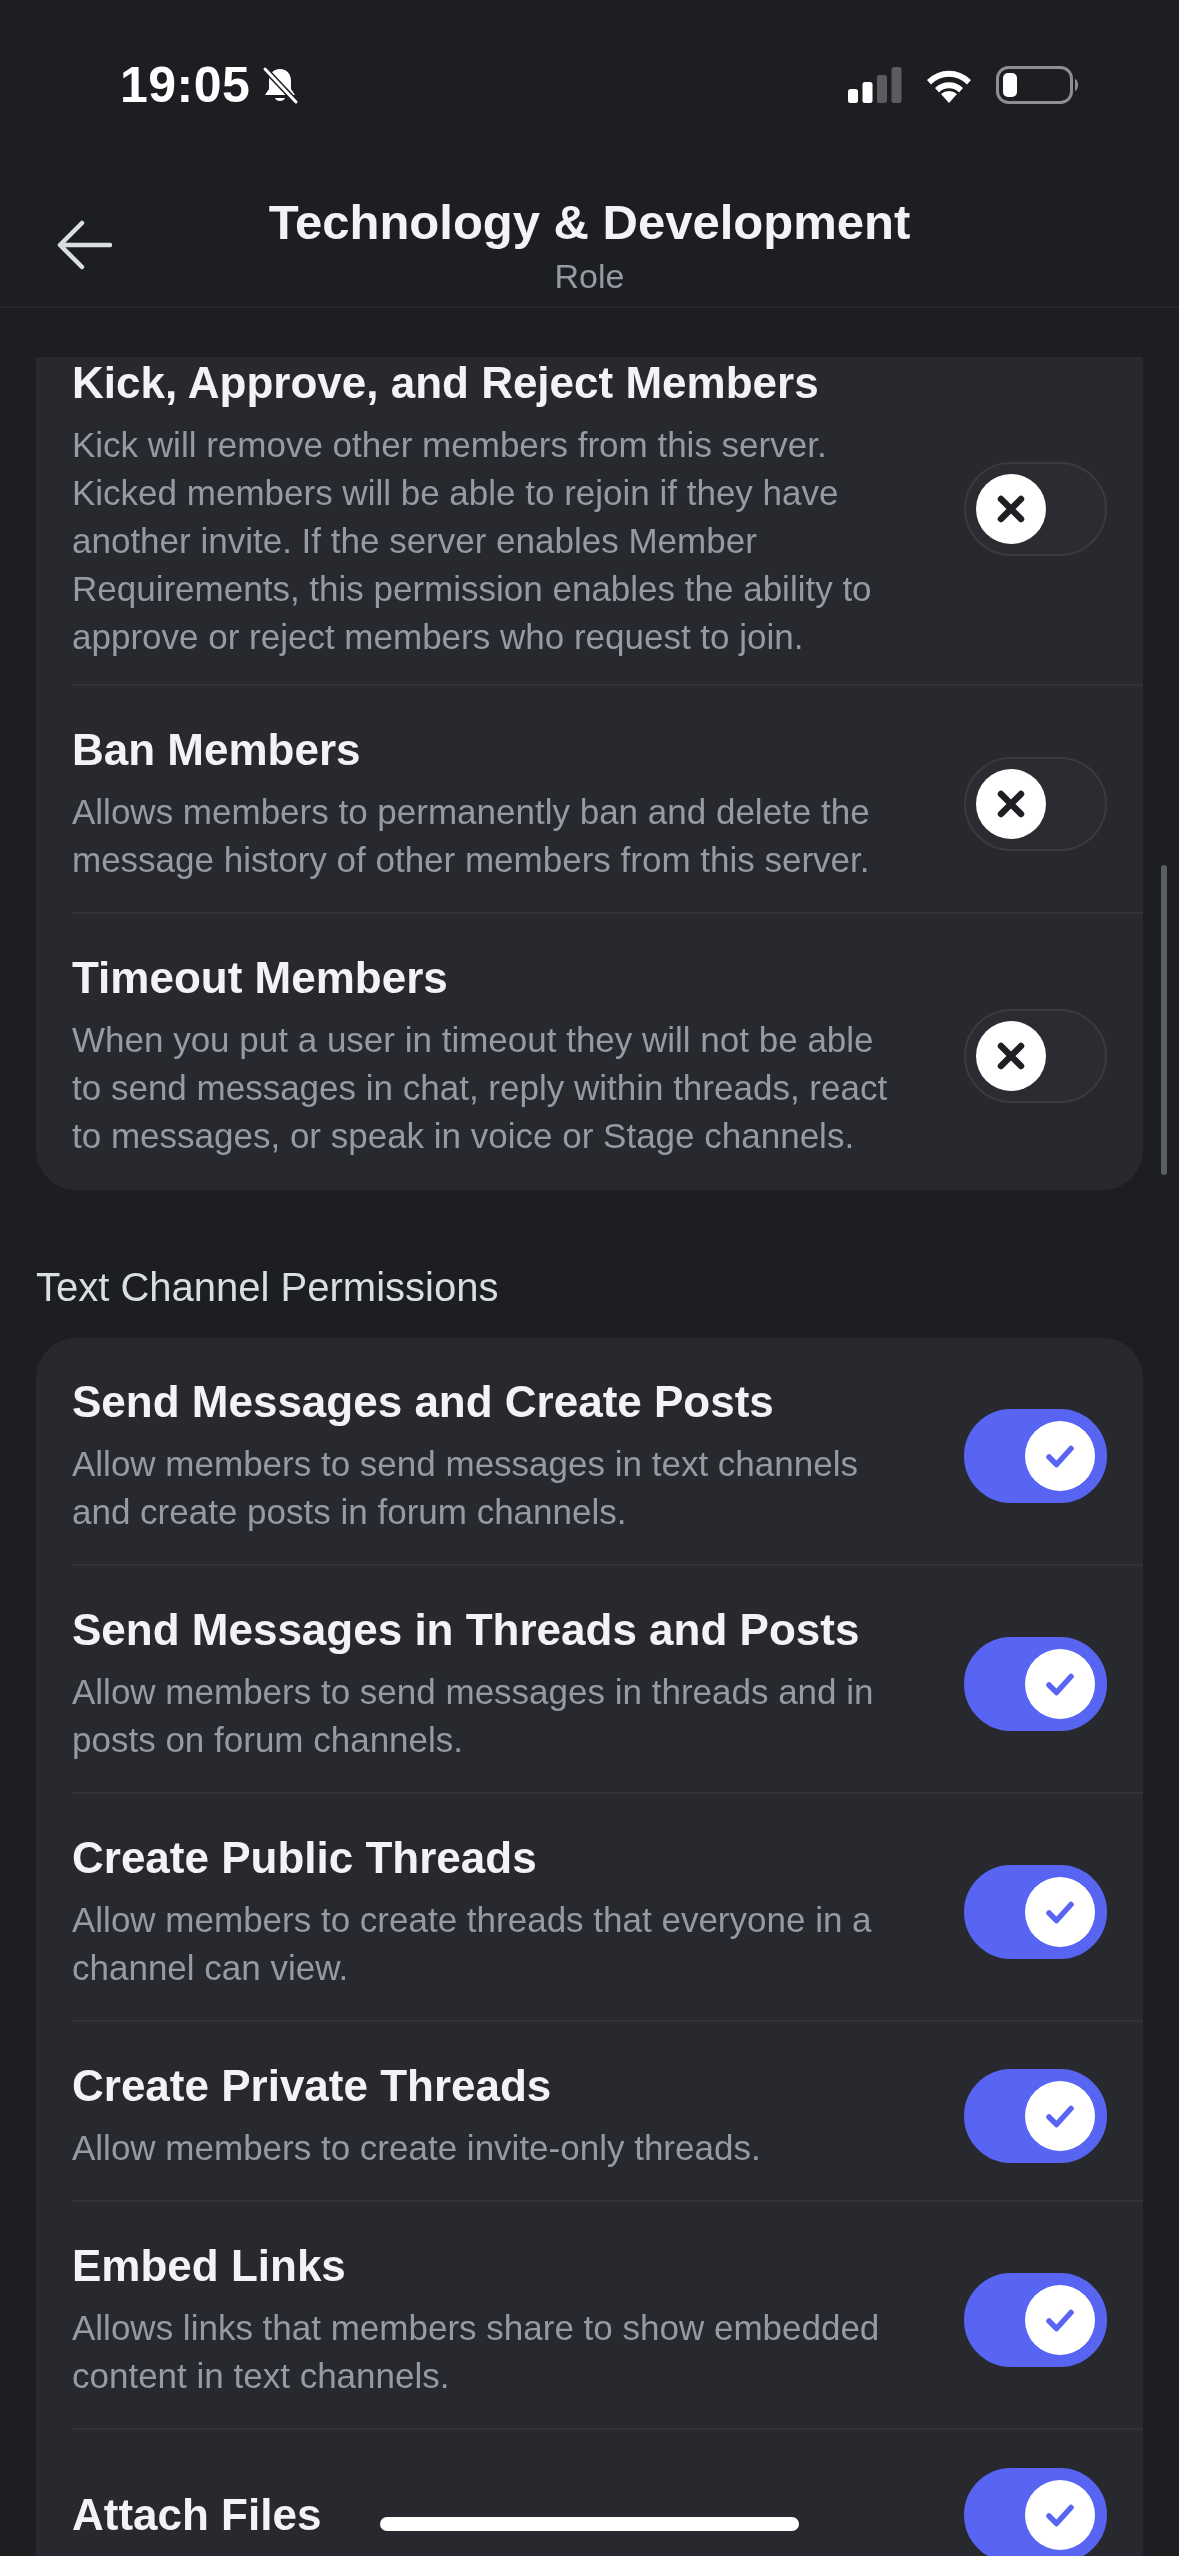 The width and height of the screenshot is (1179, 2556). I want to click on signal-icon, so click(875, 85).